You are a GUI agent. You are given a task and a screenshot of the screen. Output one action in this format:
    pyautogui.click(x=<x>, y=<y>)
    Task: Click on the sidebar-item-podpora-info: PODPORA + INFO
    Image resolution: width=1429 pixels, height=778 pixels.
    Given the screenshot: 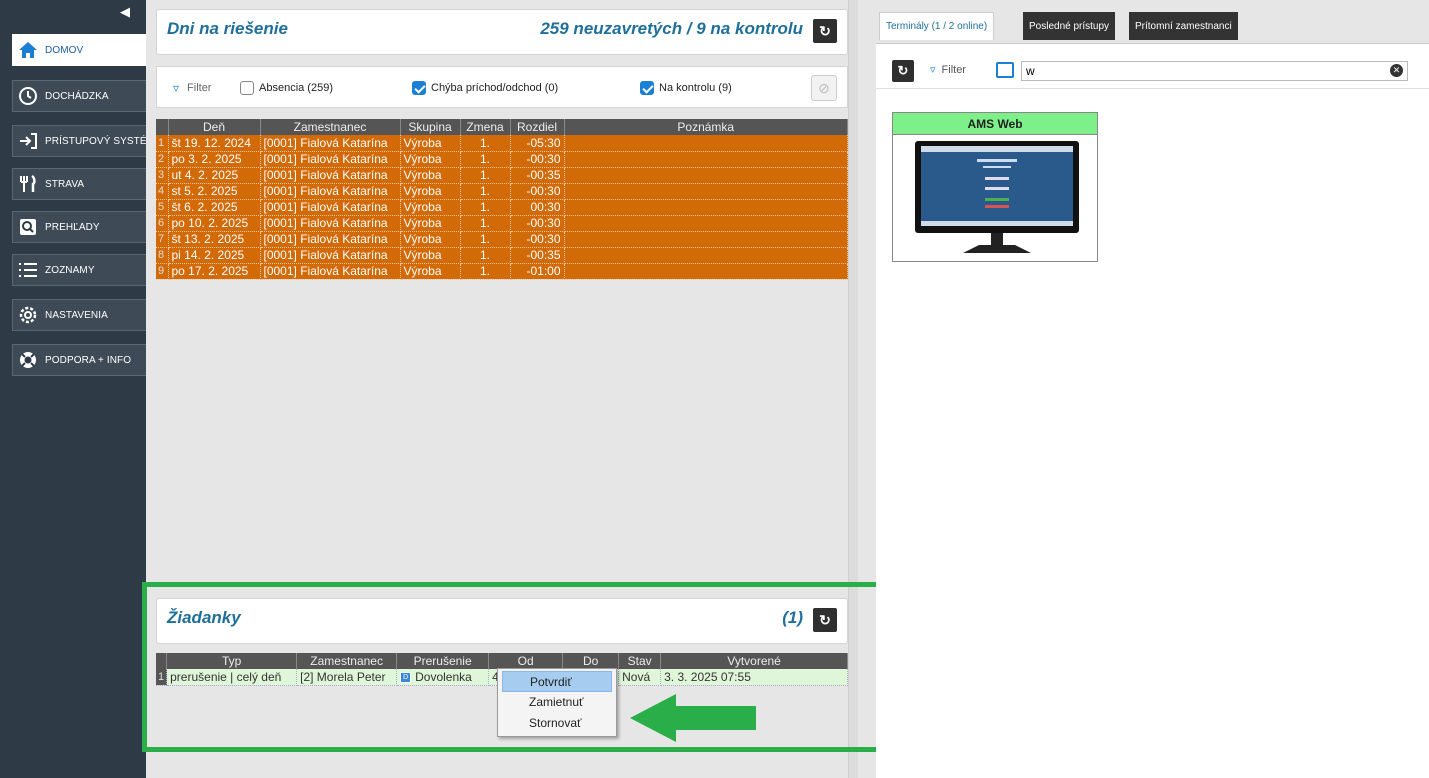 What is the action you would take?
    pyautogui.click(x=79, y=360)
    